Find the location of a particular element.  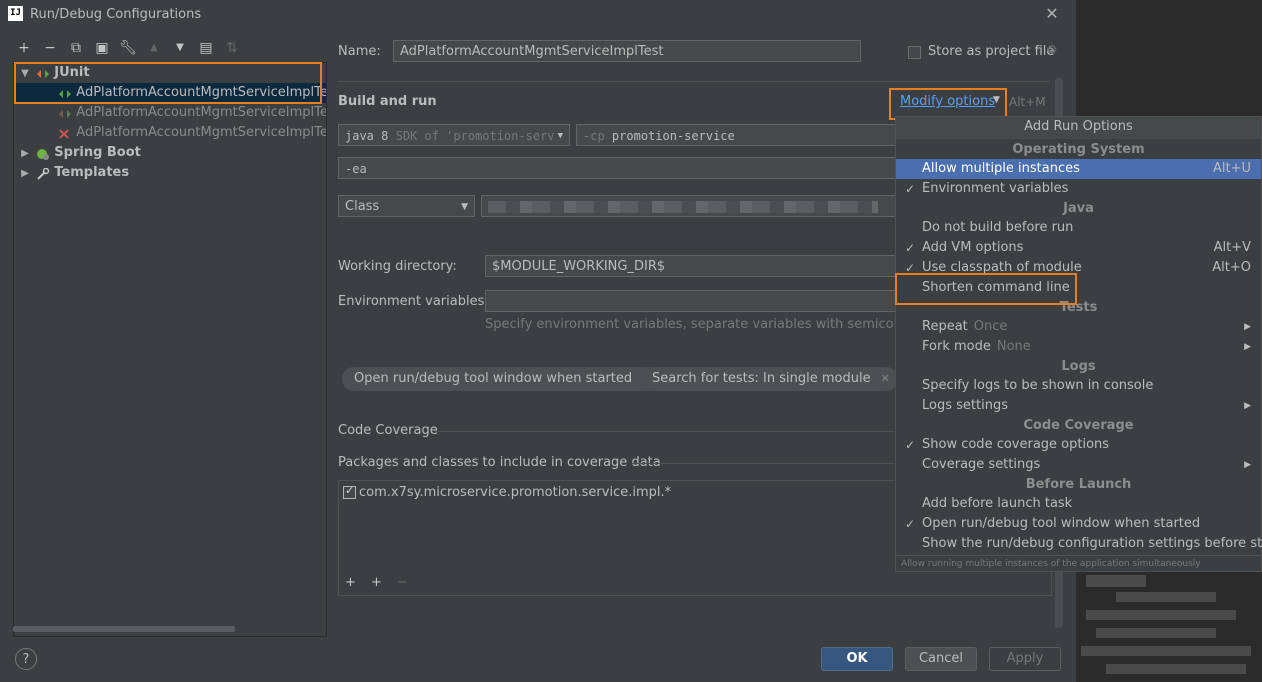

menu-item-label: Fork mode is located at coordinates (956, 346).